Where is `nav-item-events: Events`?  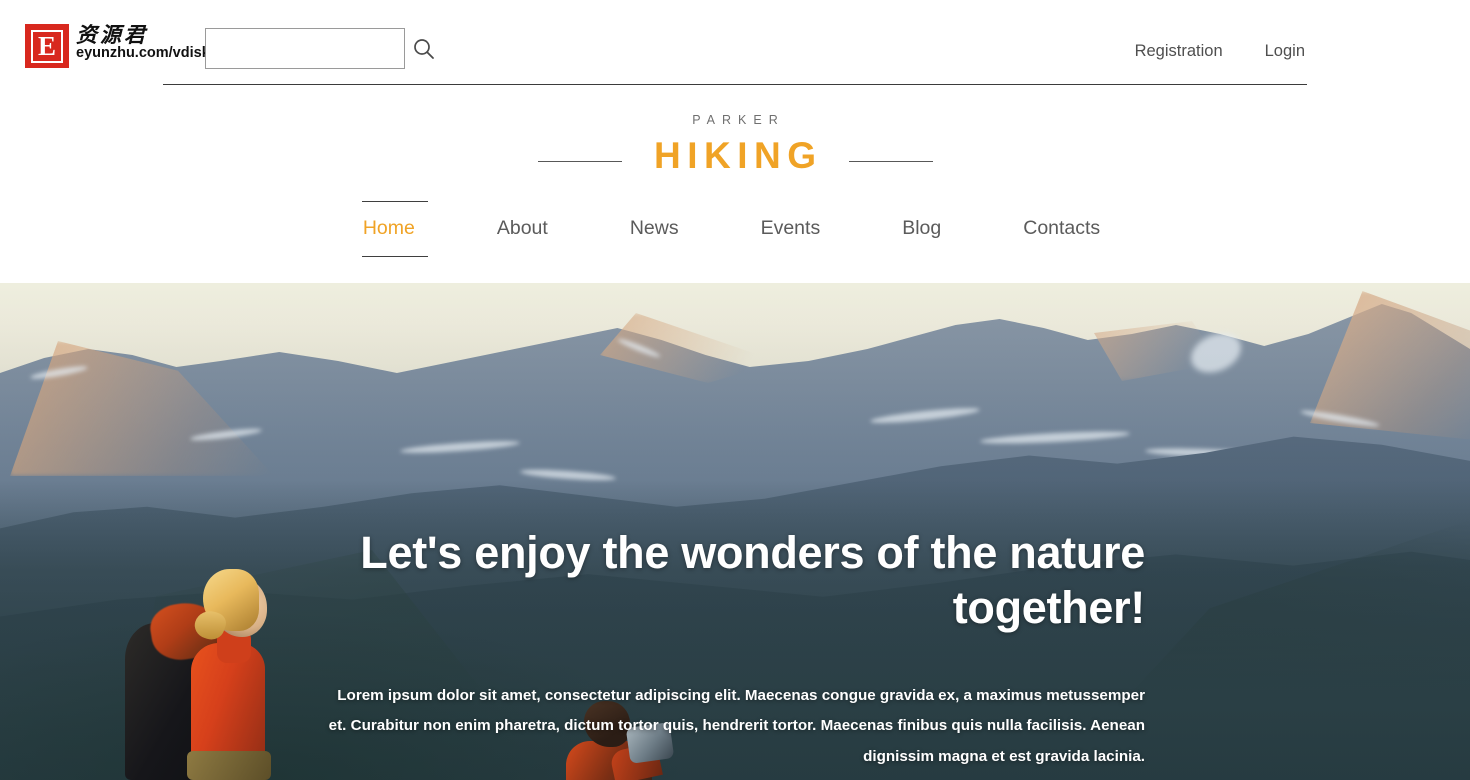
nav-item-events: Events is located at coordinates (791, 229).